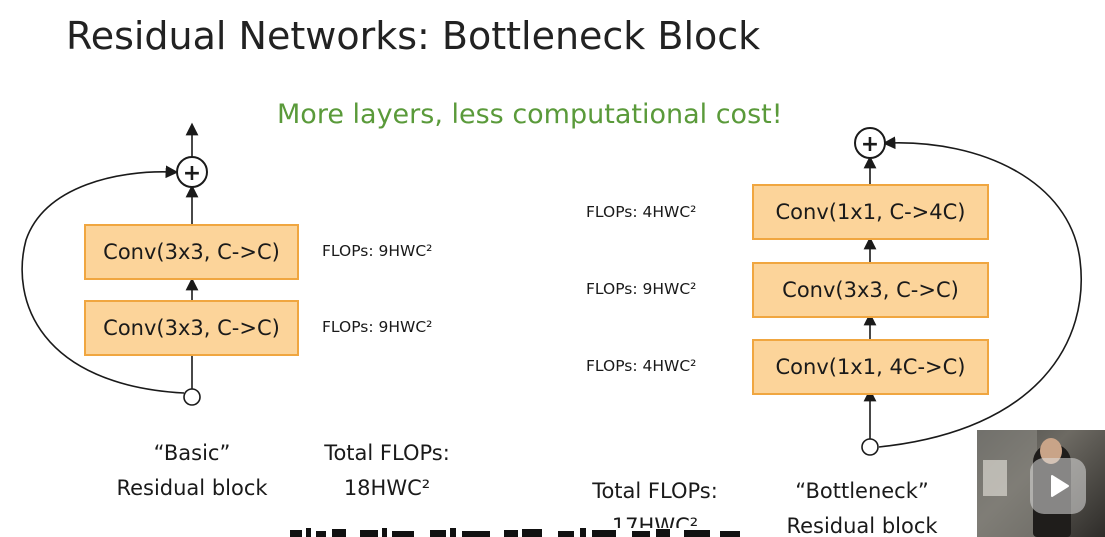 This screenshot has width=1105, height=537. Describe the element at coordinates (641, 366) in the screenshot. I see `bottleneck-flops-bottom: FLOPs: 4HWC²` at that location.